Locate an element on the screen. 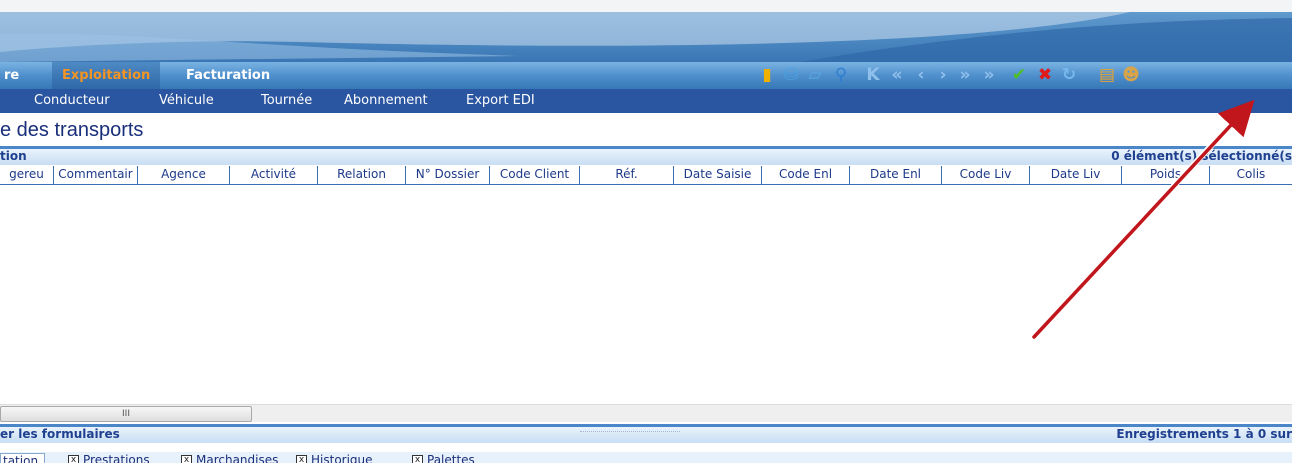 The width and height of the screenshot is (1292, 463). cancel-icon: ✖ is located at coordinates (1045, 75).